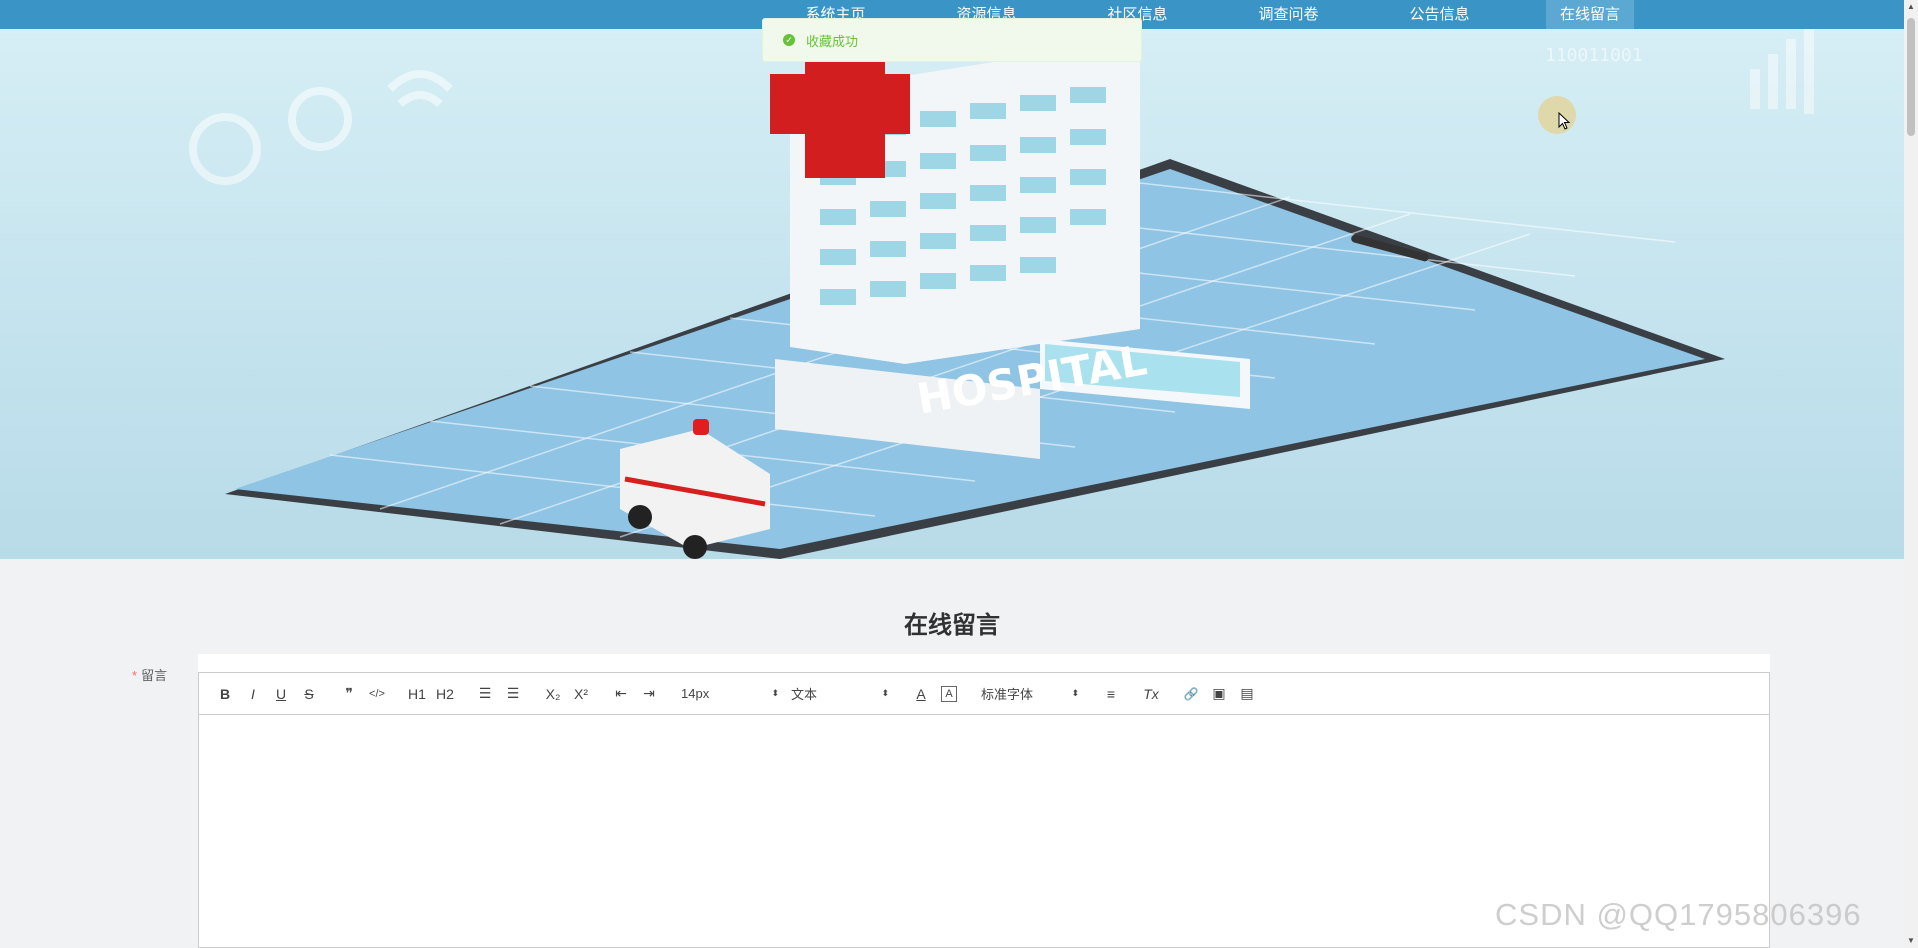 This screenshot has height=948, width=1918. Describe the element at coordinates (984, 663) in the screenshot. I see `editor-top-strip` at that location.